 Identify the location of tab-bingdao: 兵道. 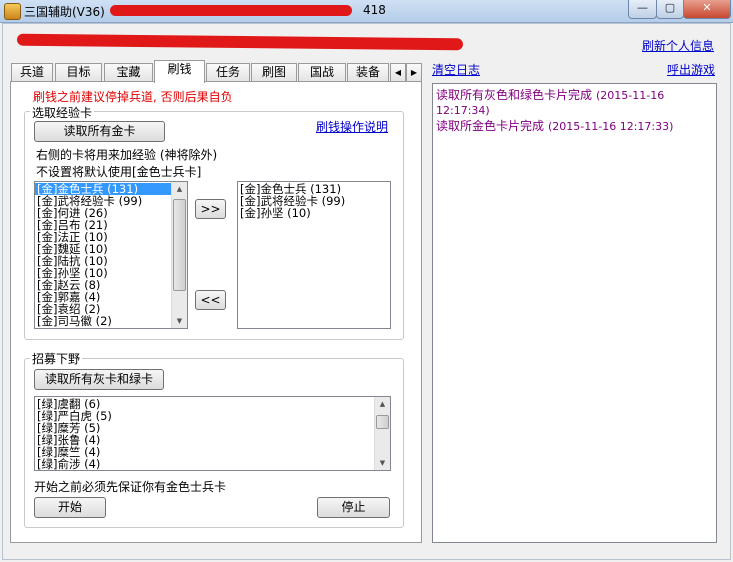
(32, 72).